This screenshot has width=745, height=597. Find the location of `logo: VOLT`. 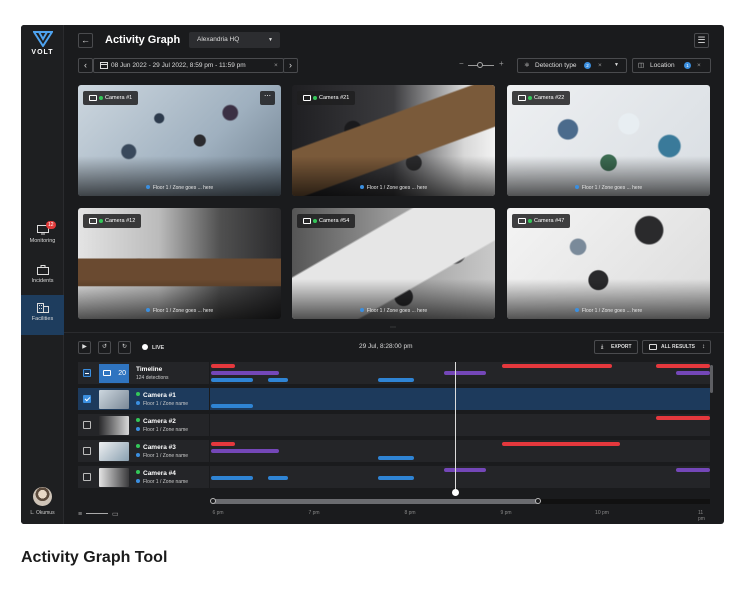

logo: VOLT is located at coordinates (42, 43).